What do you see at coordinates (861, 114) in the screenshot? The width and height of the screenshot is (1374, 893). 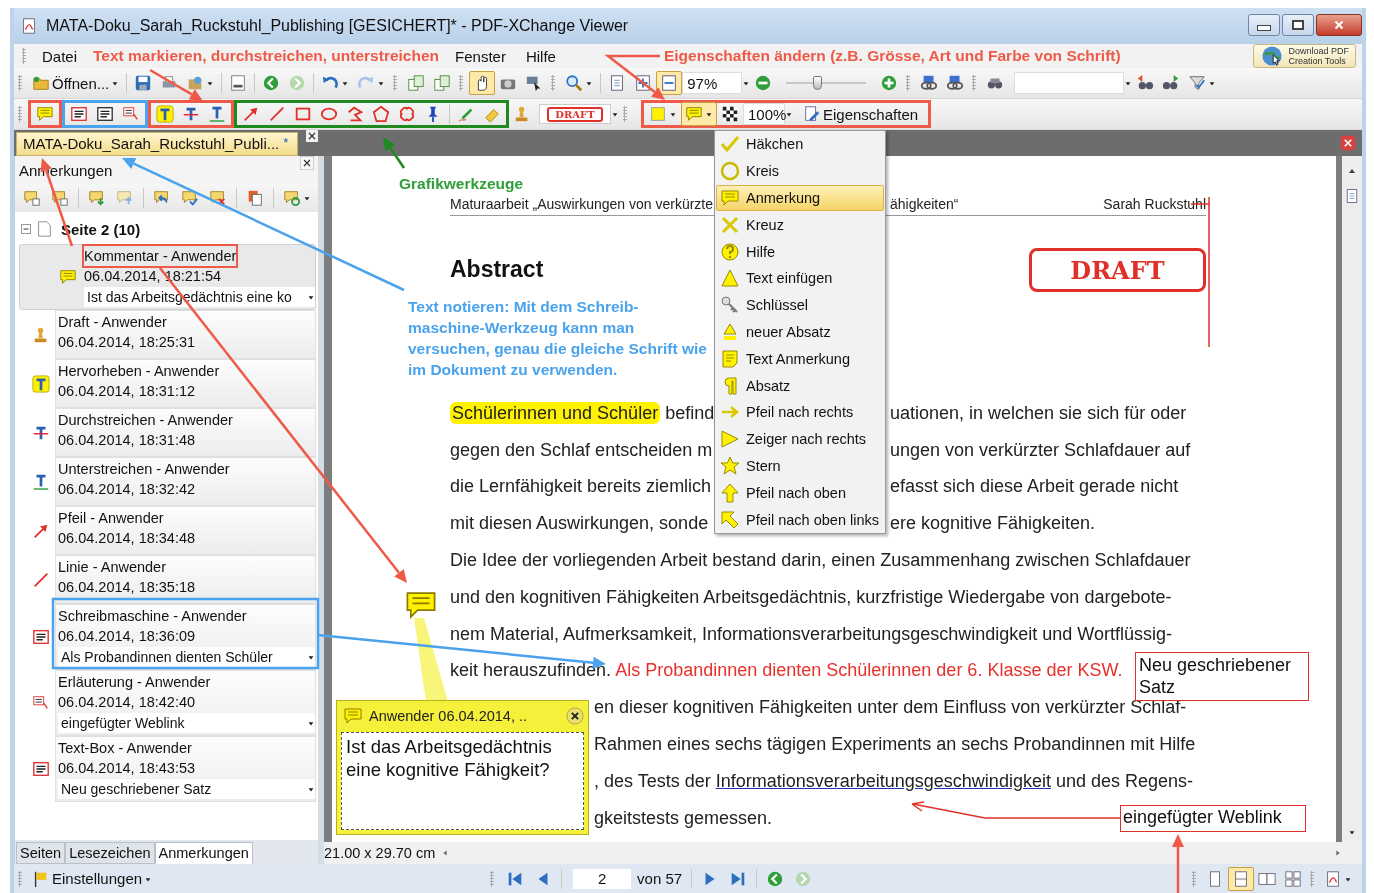 I see `properties-button: Eigenschaften` at bounding box center [861, 114].